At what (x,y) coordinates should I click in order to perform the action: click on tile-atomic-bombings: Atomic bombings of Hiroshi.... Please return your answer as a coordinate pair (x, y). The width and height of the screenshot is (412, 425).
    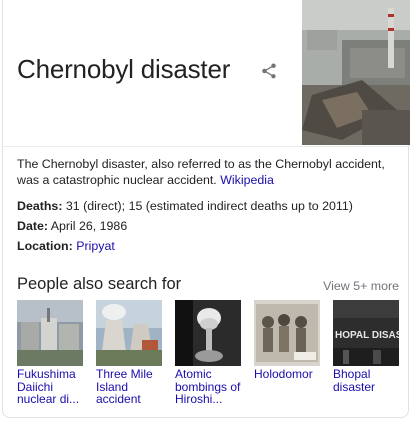
    Looking at the image, I should click on (208, 353).